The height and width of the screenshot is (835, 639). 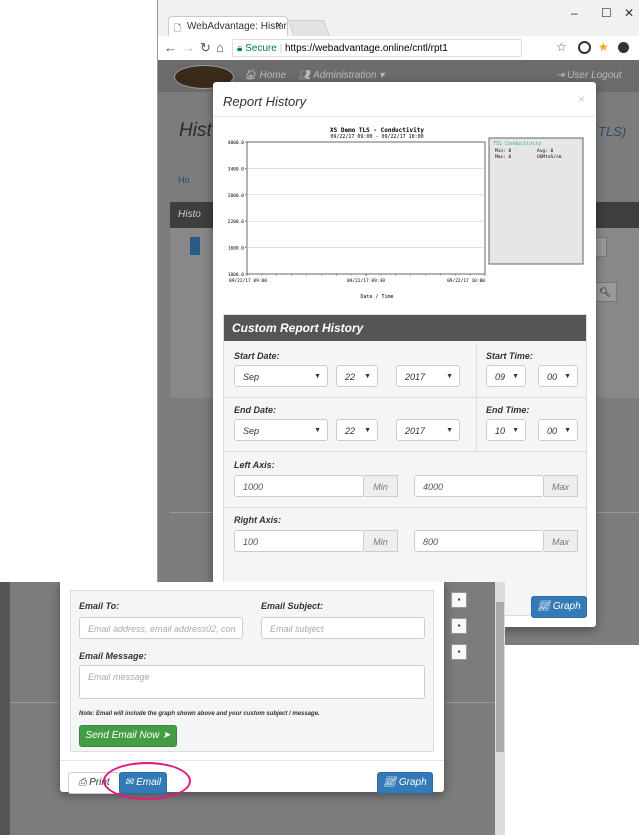 I want to click on extension-star-icon: ★, so click(x=603, y=47).